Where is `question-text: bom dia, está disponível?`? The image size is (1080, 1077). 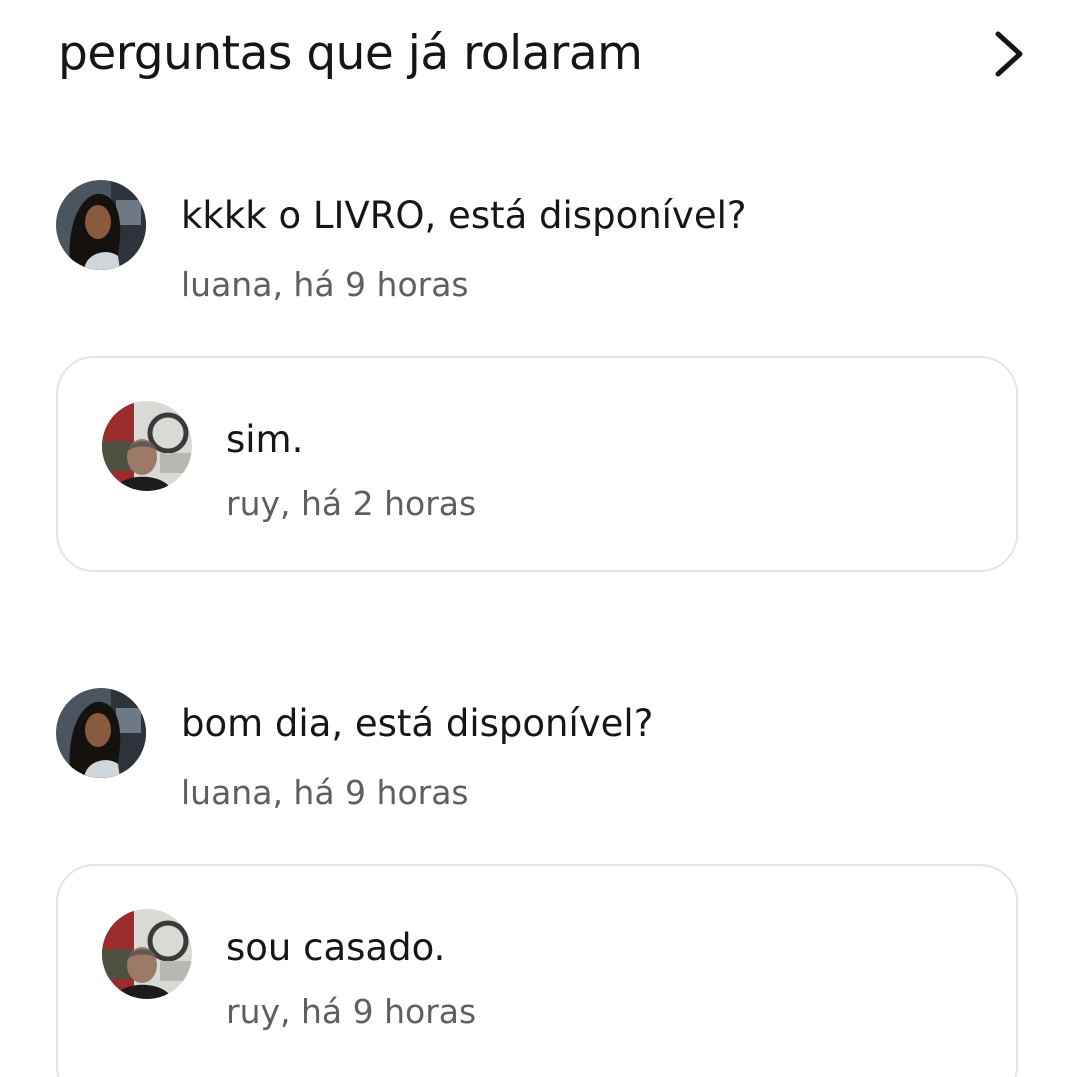 question-text: bom dia, está disponível? is located at coordinates (417, 723).